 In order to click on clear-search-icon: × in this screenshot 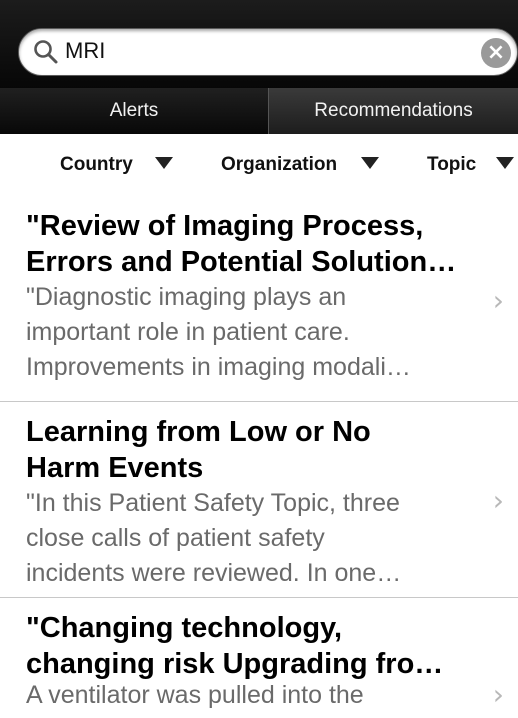, I will do `click(496, 53)`.